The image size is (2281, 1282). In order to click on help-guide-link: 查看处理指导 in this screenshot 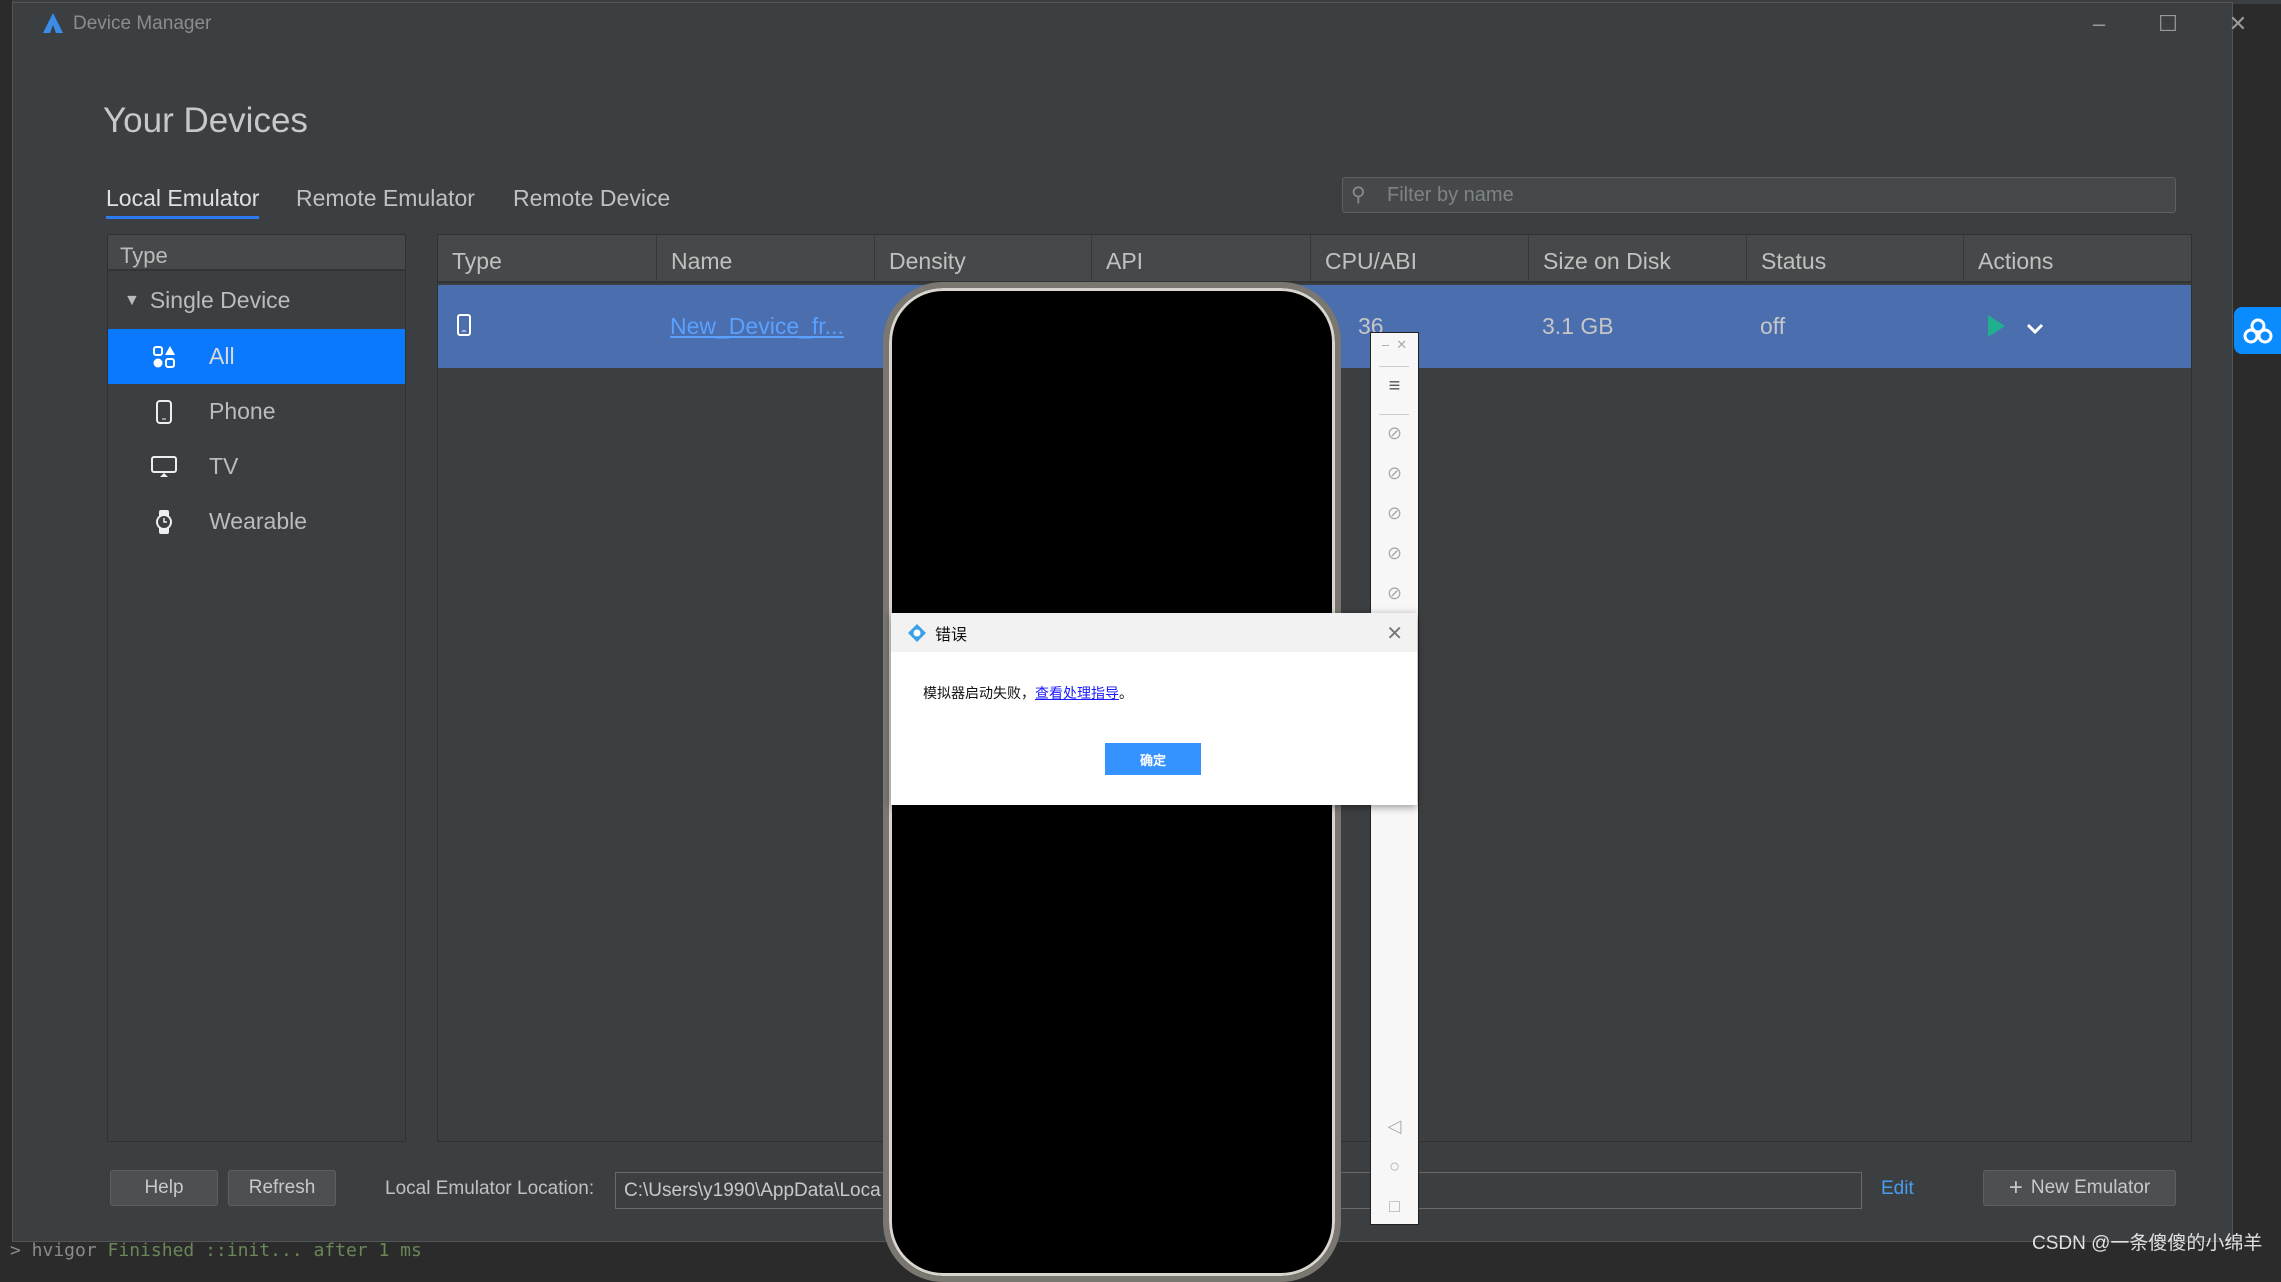, I will do `click(1077, 693)`.